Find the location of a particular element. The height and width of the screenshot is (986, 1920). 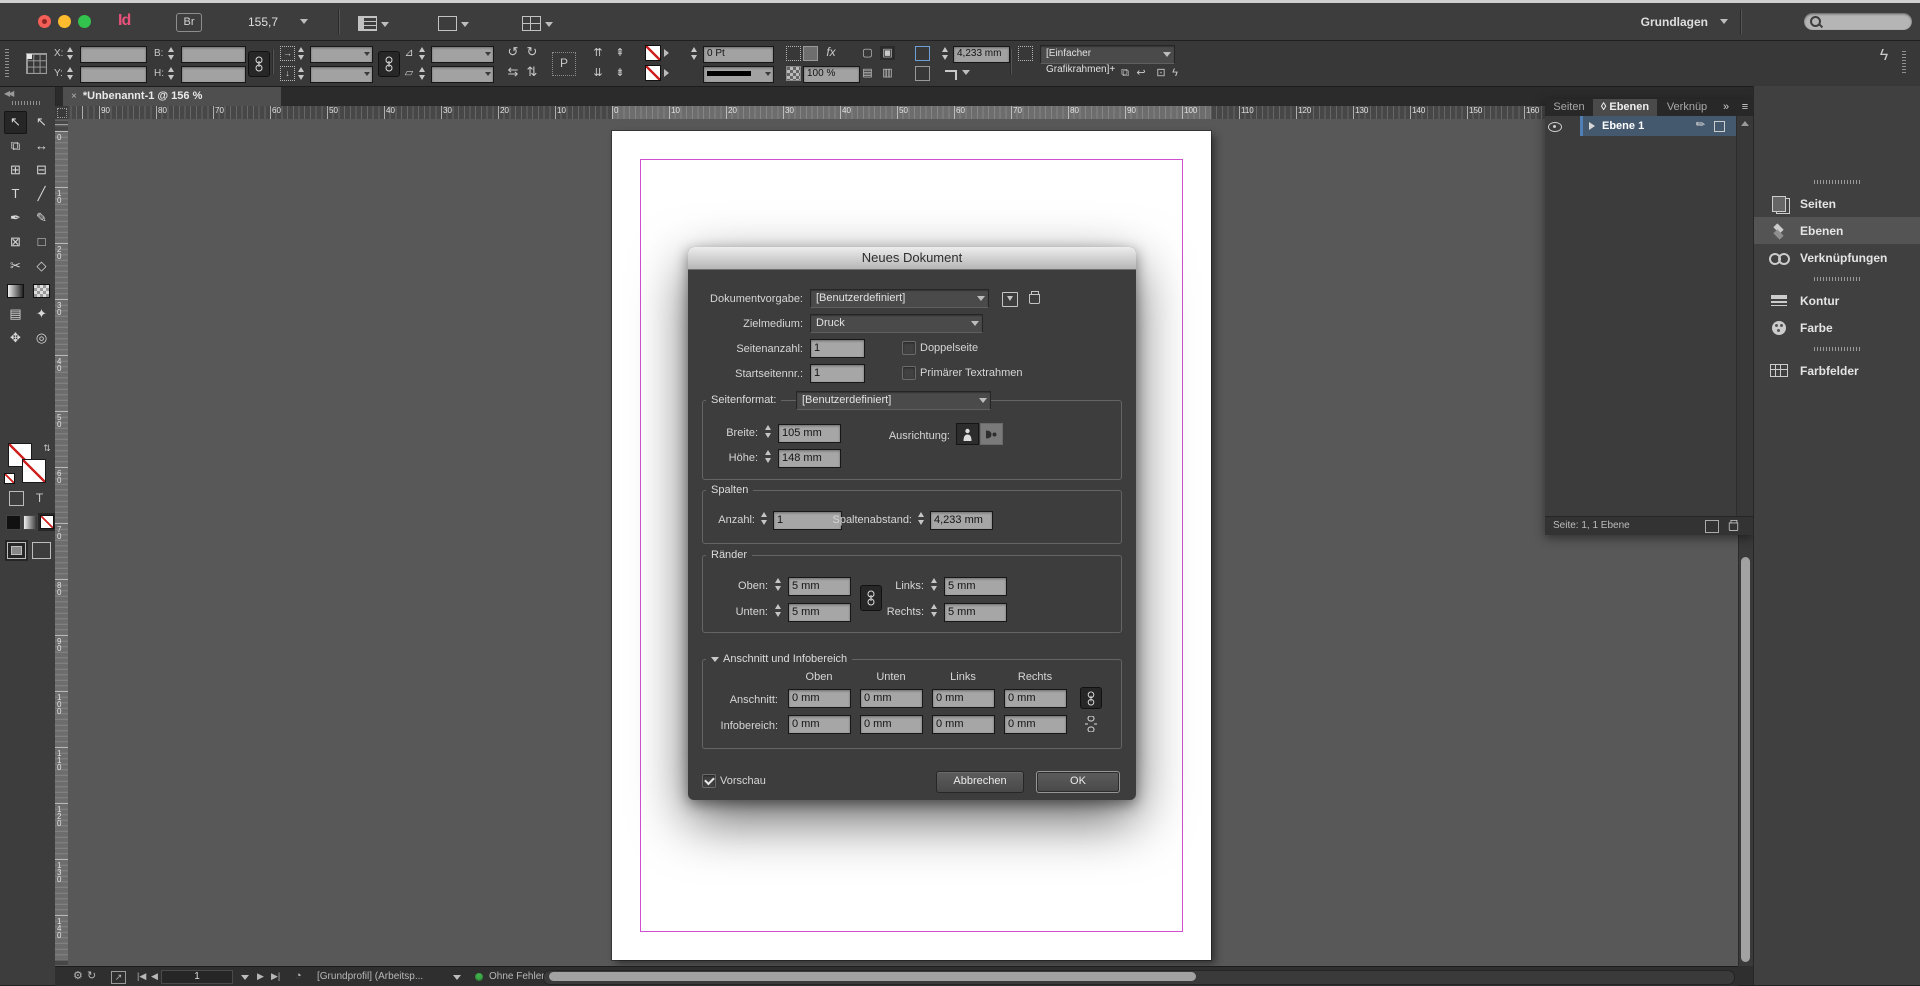

object-style-dropdown: [Einfacher Grafikrahmen]+ is located at coordinates (1107, 60).